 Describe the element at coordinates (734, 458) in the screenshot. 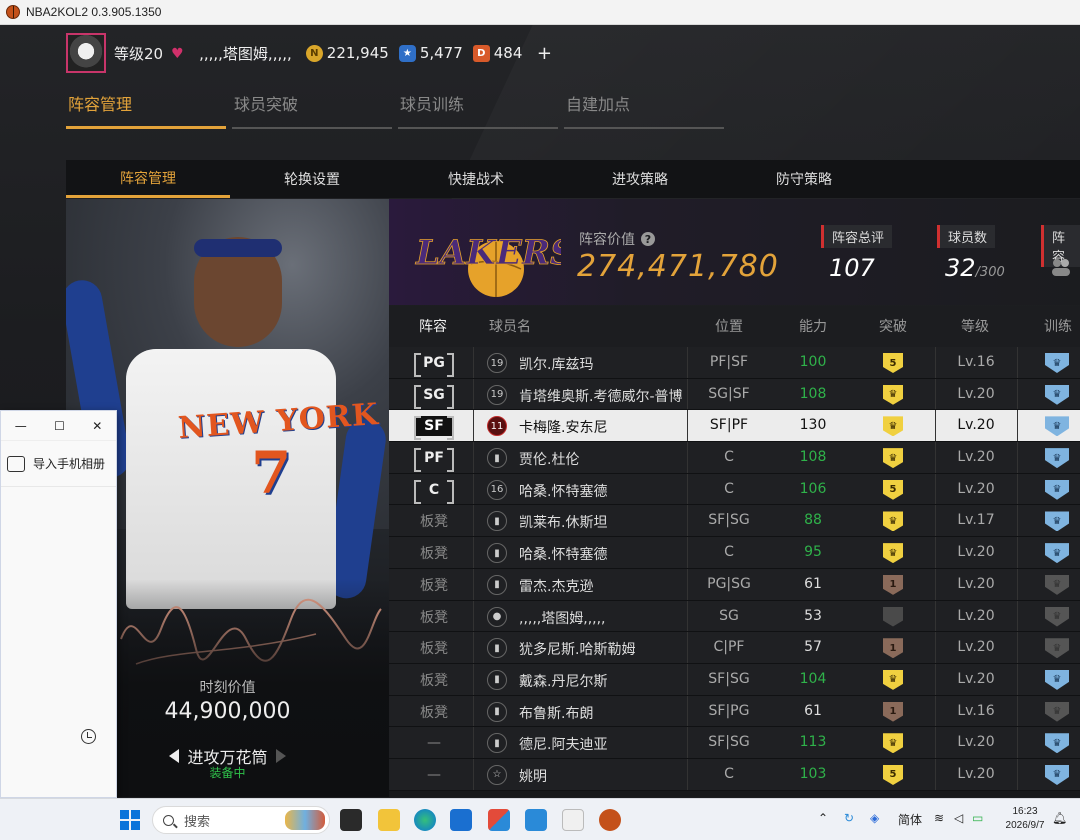

I see `table-row: PF ▮ 贾伦.杜伦 C 108 ♛ Lv.20 ♛` at that location.